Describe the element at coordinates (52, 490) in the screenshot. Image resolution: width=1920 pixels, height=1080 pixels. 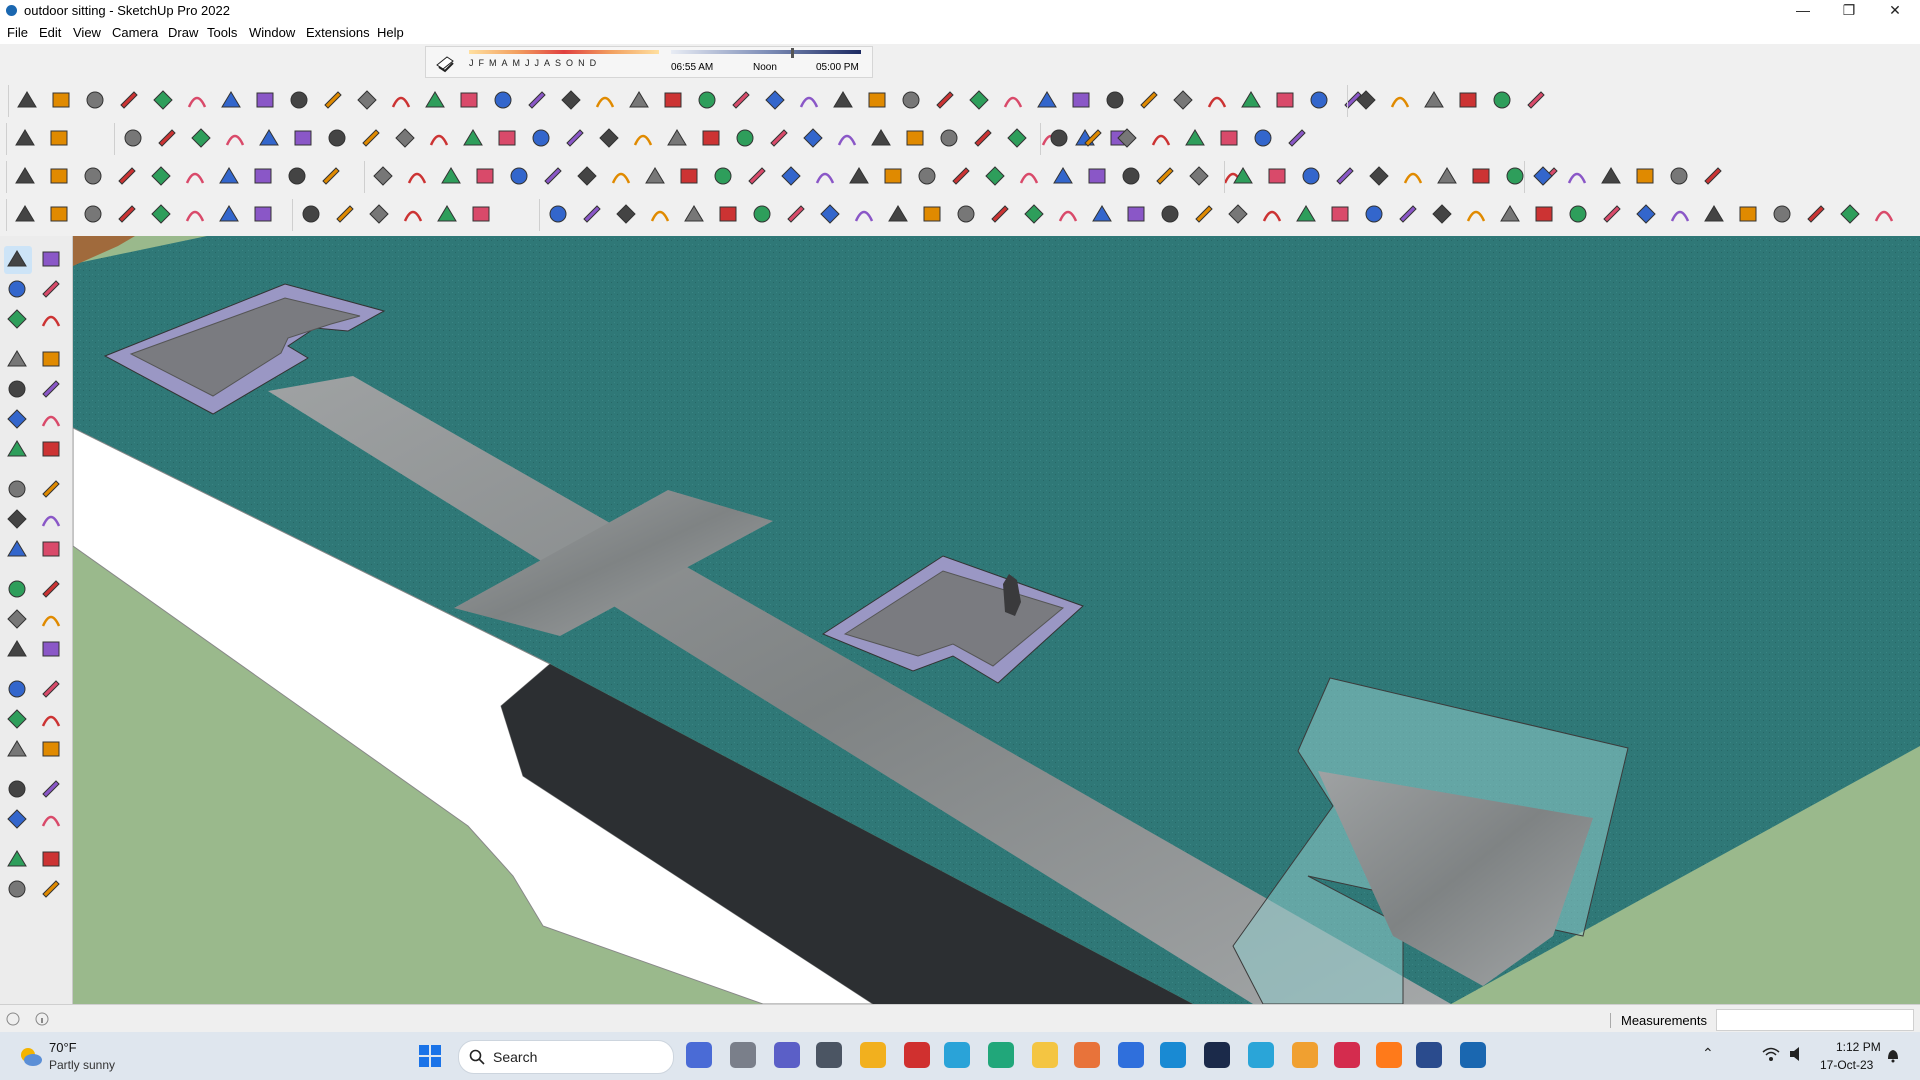
I see `palette-tool-16-icon` at that location.